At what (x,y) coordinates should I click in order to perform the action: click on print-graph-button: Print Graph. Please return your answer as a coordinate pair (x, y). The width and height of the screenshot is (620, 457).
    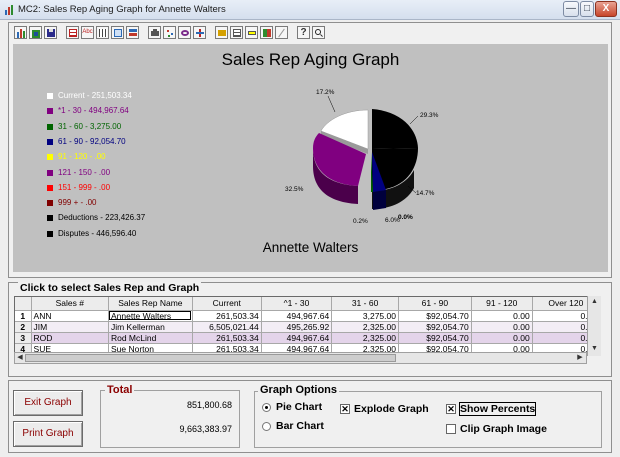
    Looking at the image, I should click on (48, 434).